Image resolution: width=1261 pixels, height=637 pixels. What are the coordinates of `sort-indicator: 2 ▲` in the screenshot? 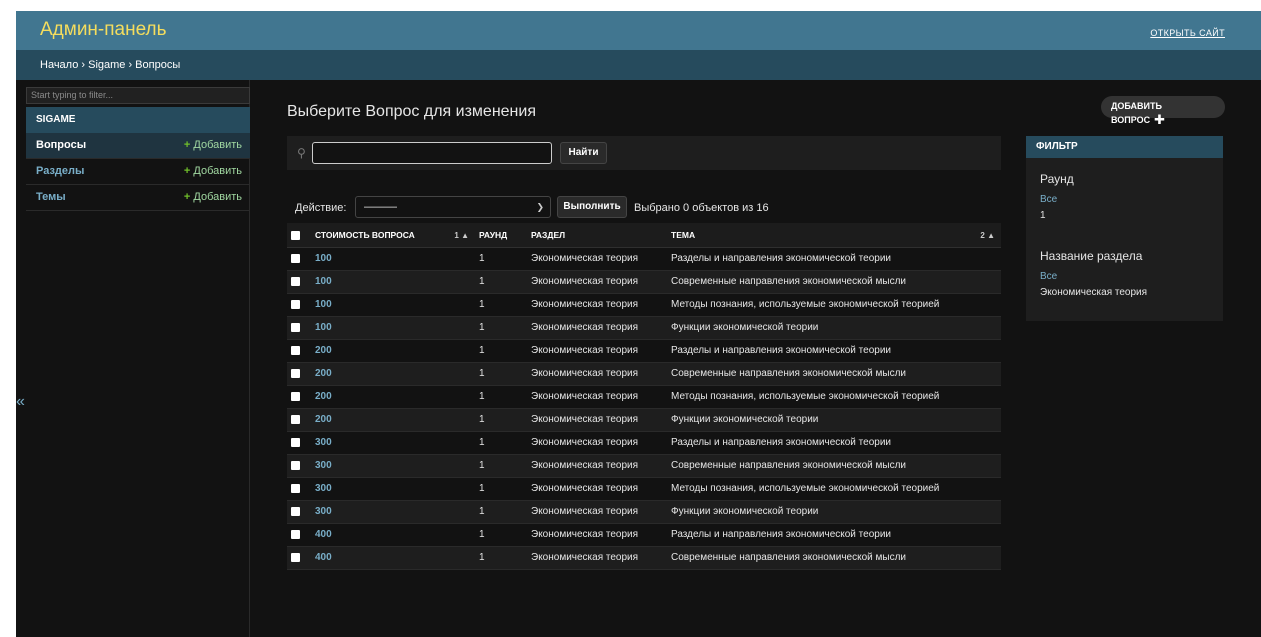 It's located at (987, 235).